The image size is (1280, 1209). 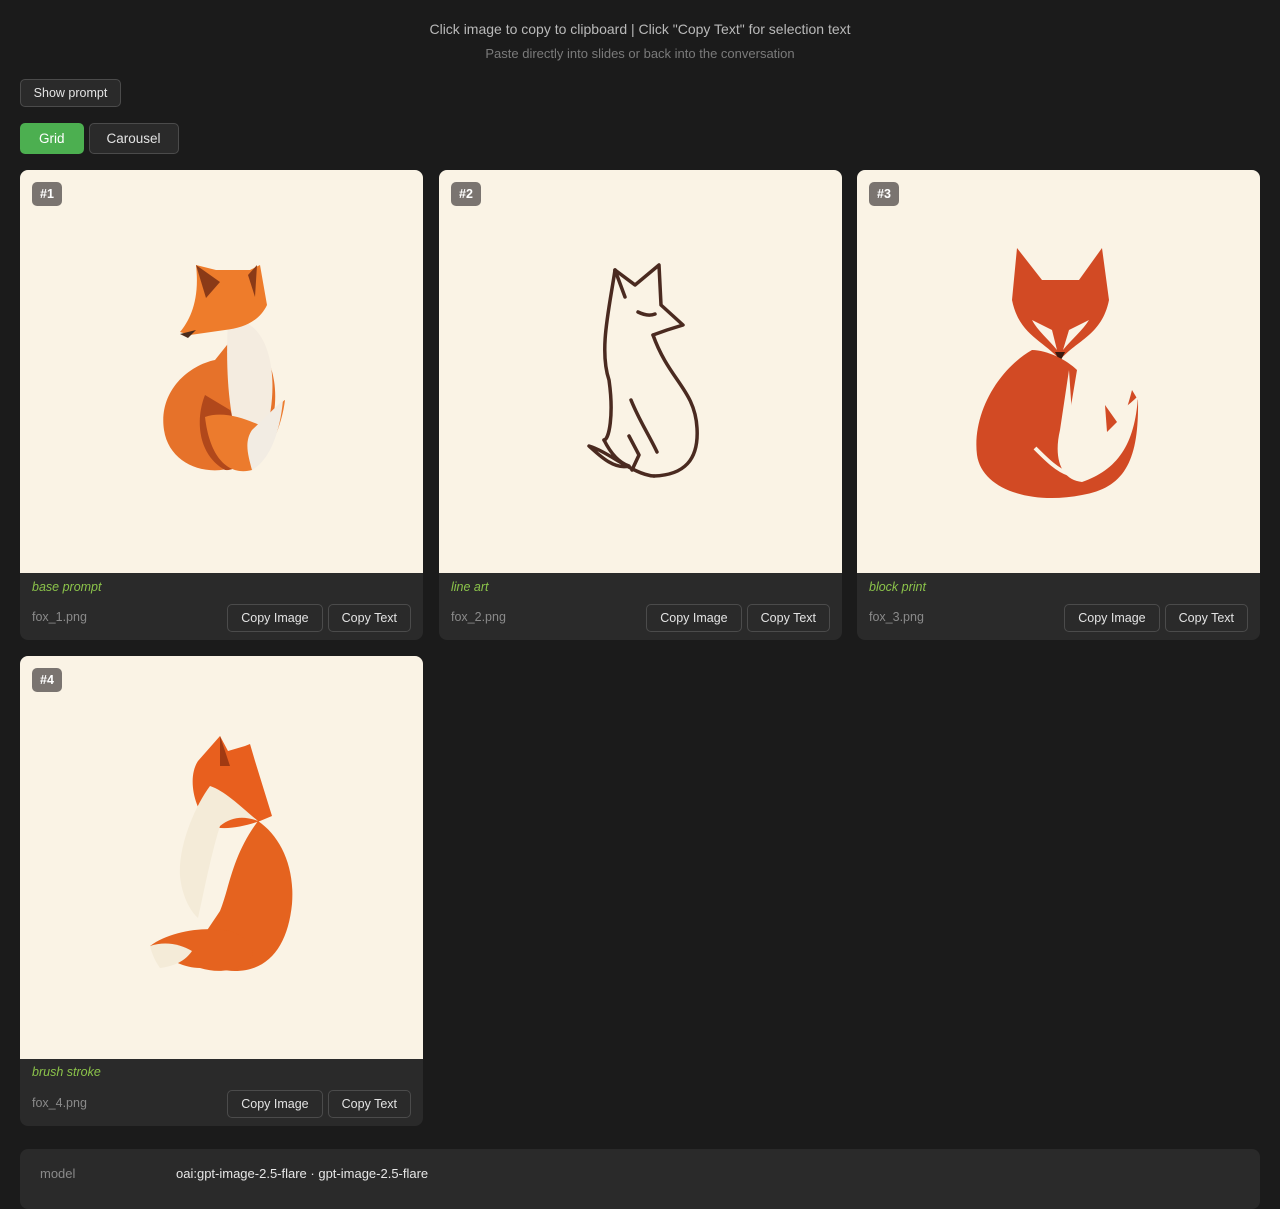 What do you see at coordinates (66, 1072) in the screenshot?
I see `variant-caption: brush stroke` at bounding box center [66, 1072].